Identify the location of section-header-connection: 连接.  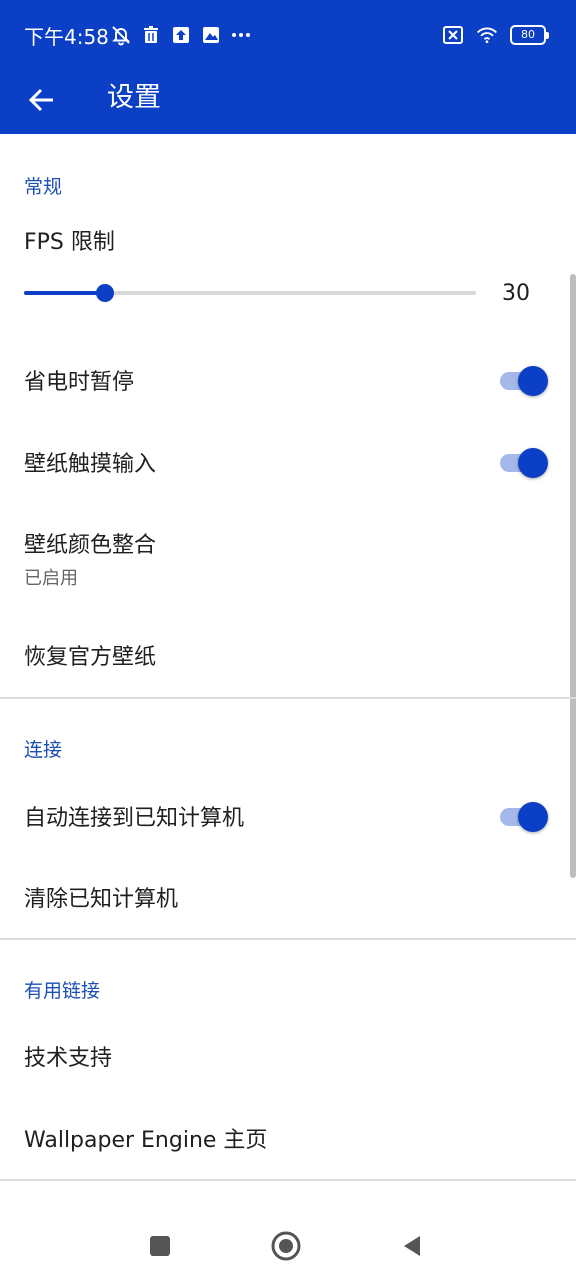
(43, 750).